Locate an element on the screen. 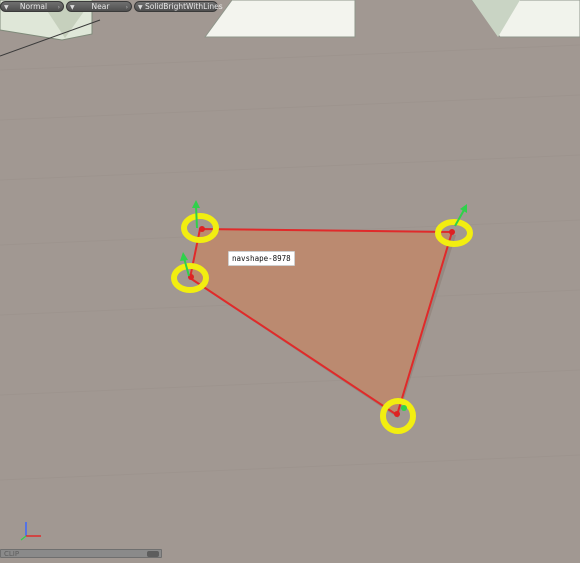  axis-gizmo is located at coordinates (30, 531).